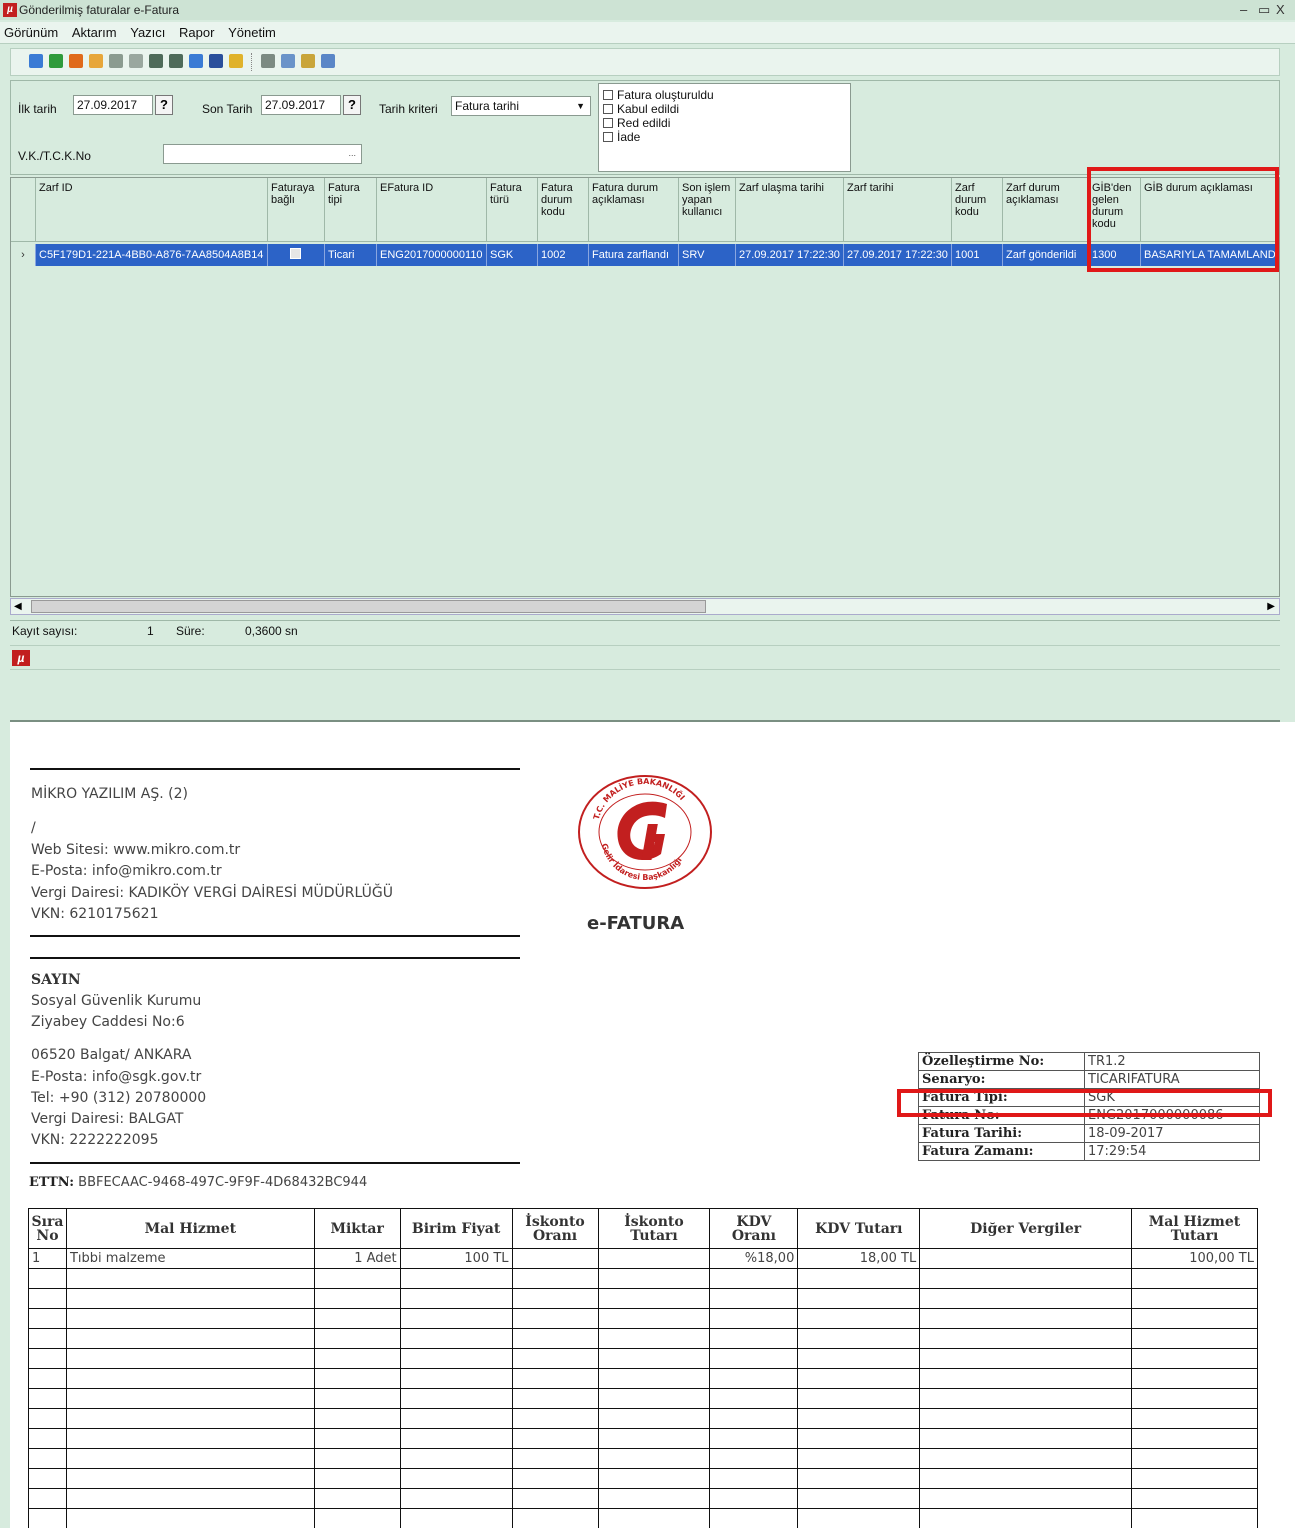 This screenshot has height=1528, width=1295. Describe the element at coordinates (56, 61) in the screenshot. I see `download-icon` at that location.